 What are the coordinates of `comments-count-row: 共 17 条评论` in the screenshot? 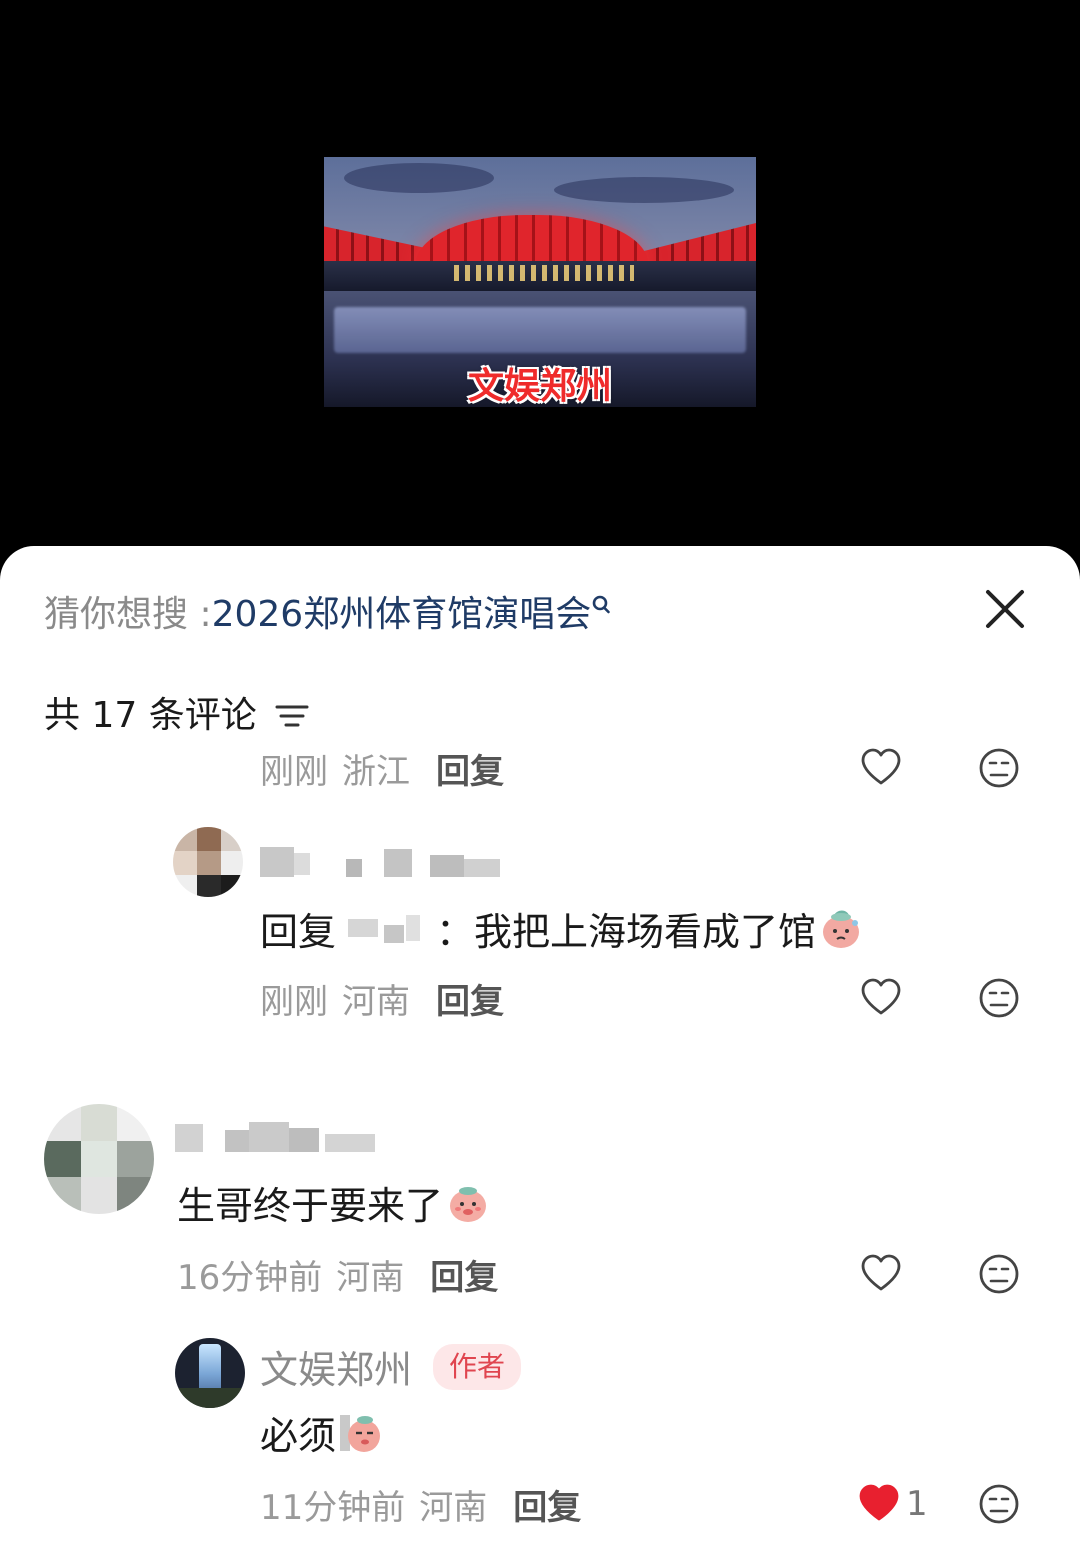 It's located at (176, 712).